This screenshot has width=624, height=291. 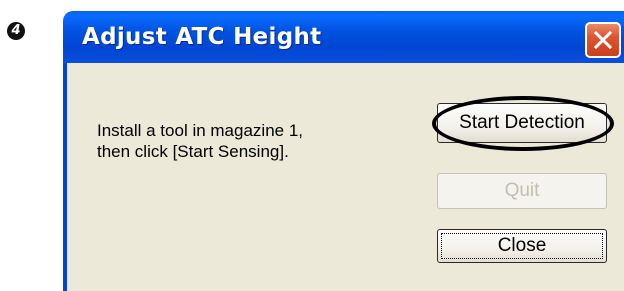 I want to click on message-line: Install a tool in magazine 1,, so click(x=200, y=130).